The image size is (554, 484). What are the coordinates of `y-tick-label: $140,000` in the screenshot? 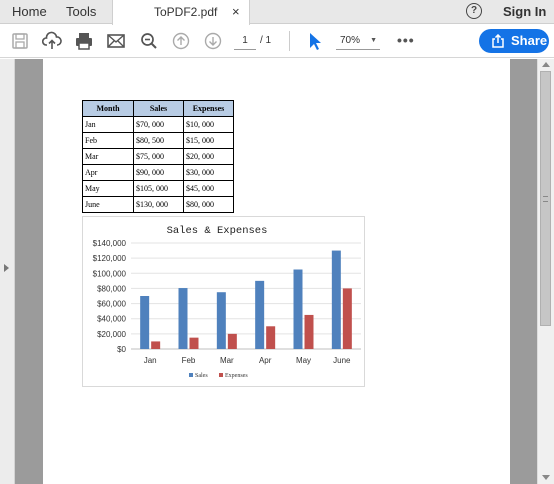 It's located at (110, 243).